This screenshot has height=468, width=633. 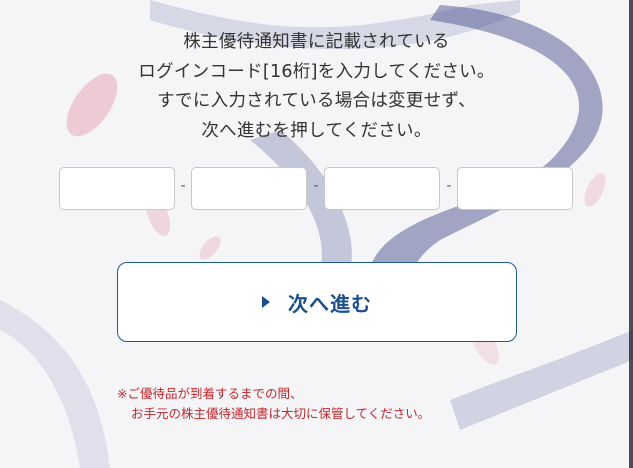 I want to click on login-code-fields: - - -, so click(x=319, y=189).